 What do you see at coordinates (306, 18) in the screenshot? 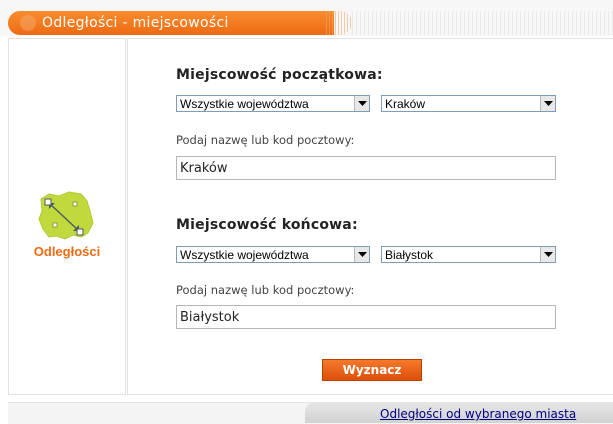
I see `header-bar: Odległości - miejscowości` at bounding box center [306, 18].